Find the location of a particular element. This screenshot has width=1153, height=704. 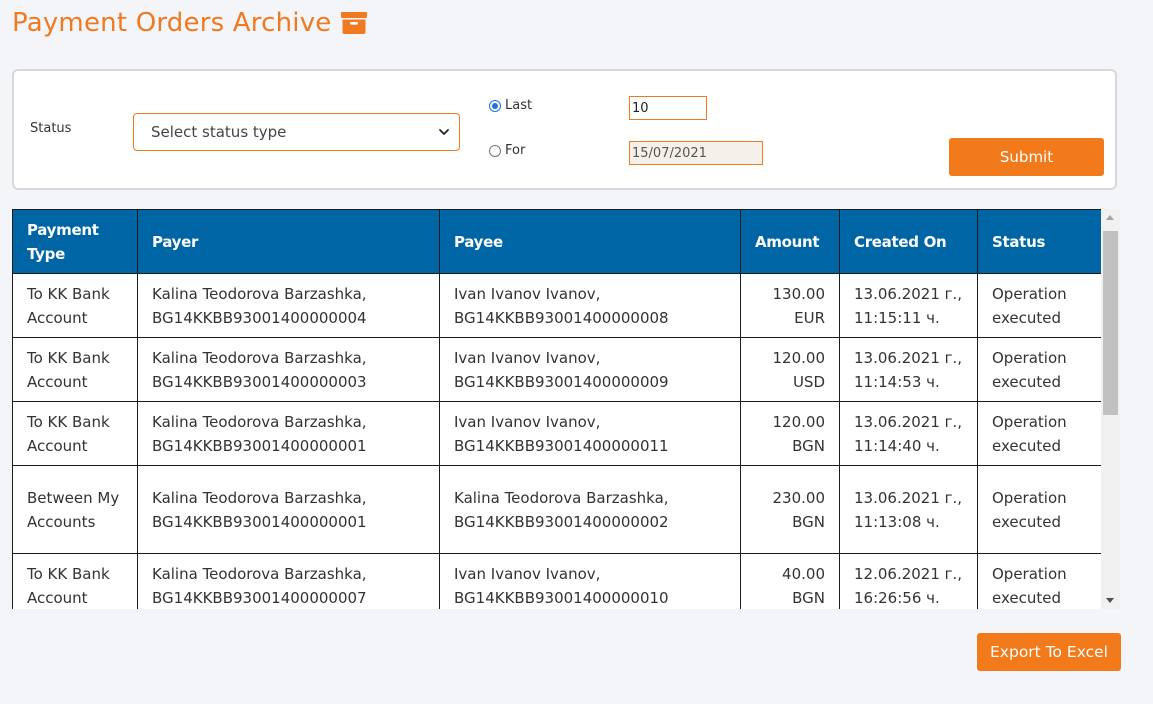

scroll-up-arrow-icon is located at coordinates (1110, 217).